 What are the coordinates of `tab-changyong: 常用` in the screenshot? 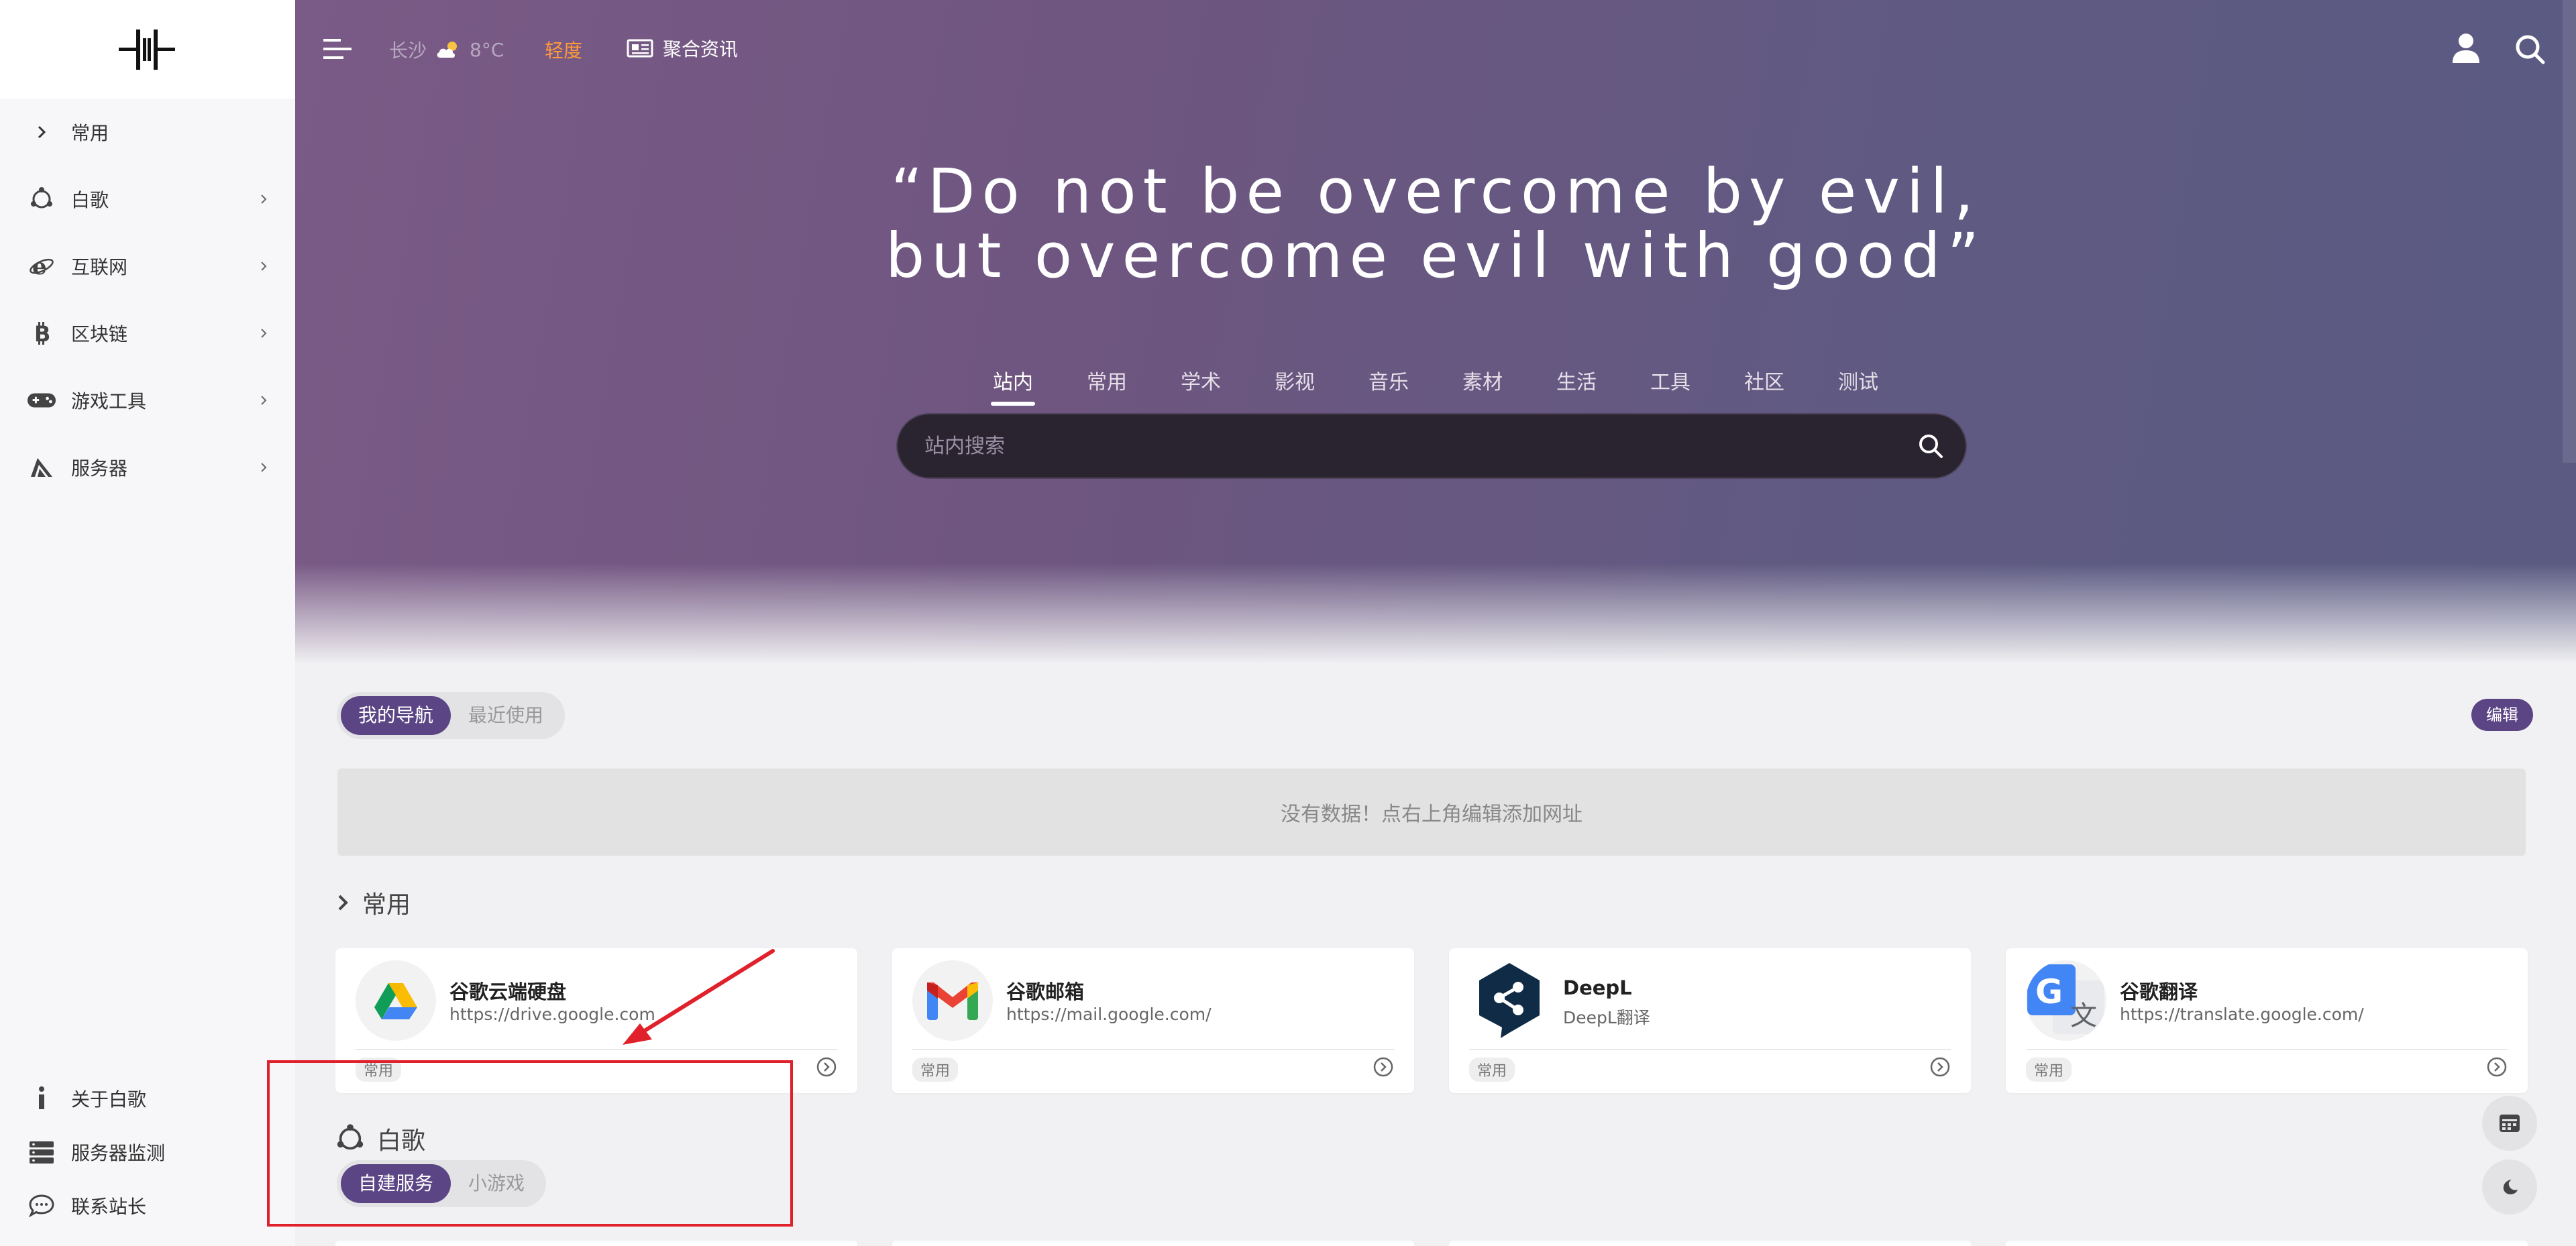 It's located at (1107, 385).